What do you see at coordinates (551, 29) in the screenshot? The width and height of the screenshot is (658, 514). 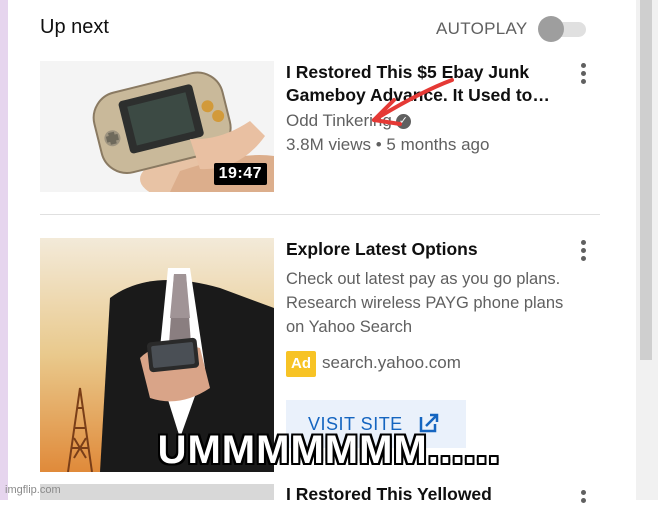 I see `toggle-knob` at bounding box center [551, 29].